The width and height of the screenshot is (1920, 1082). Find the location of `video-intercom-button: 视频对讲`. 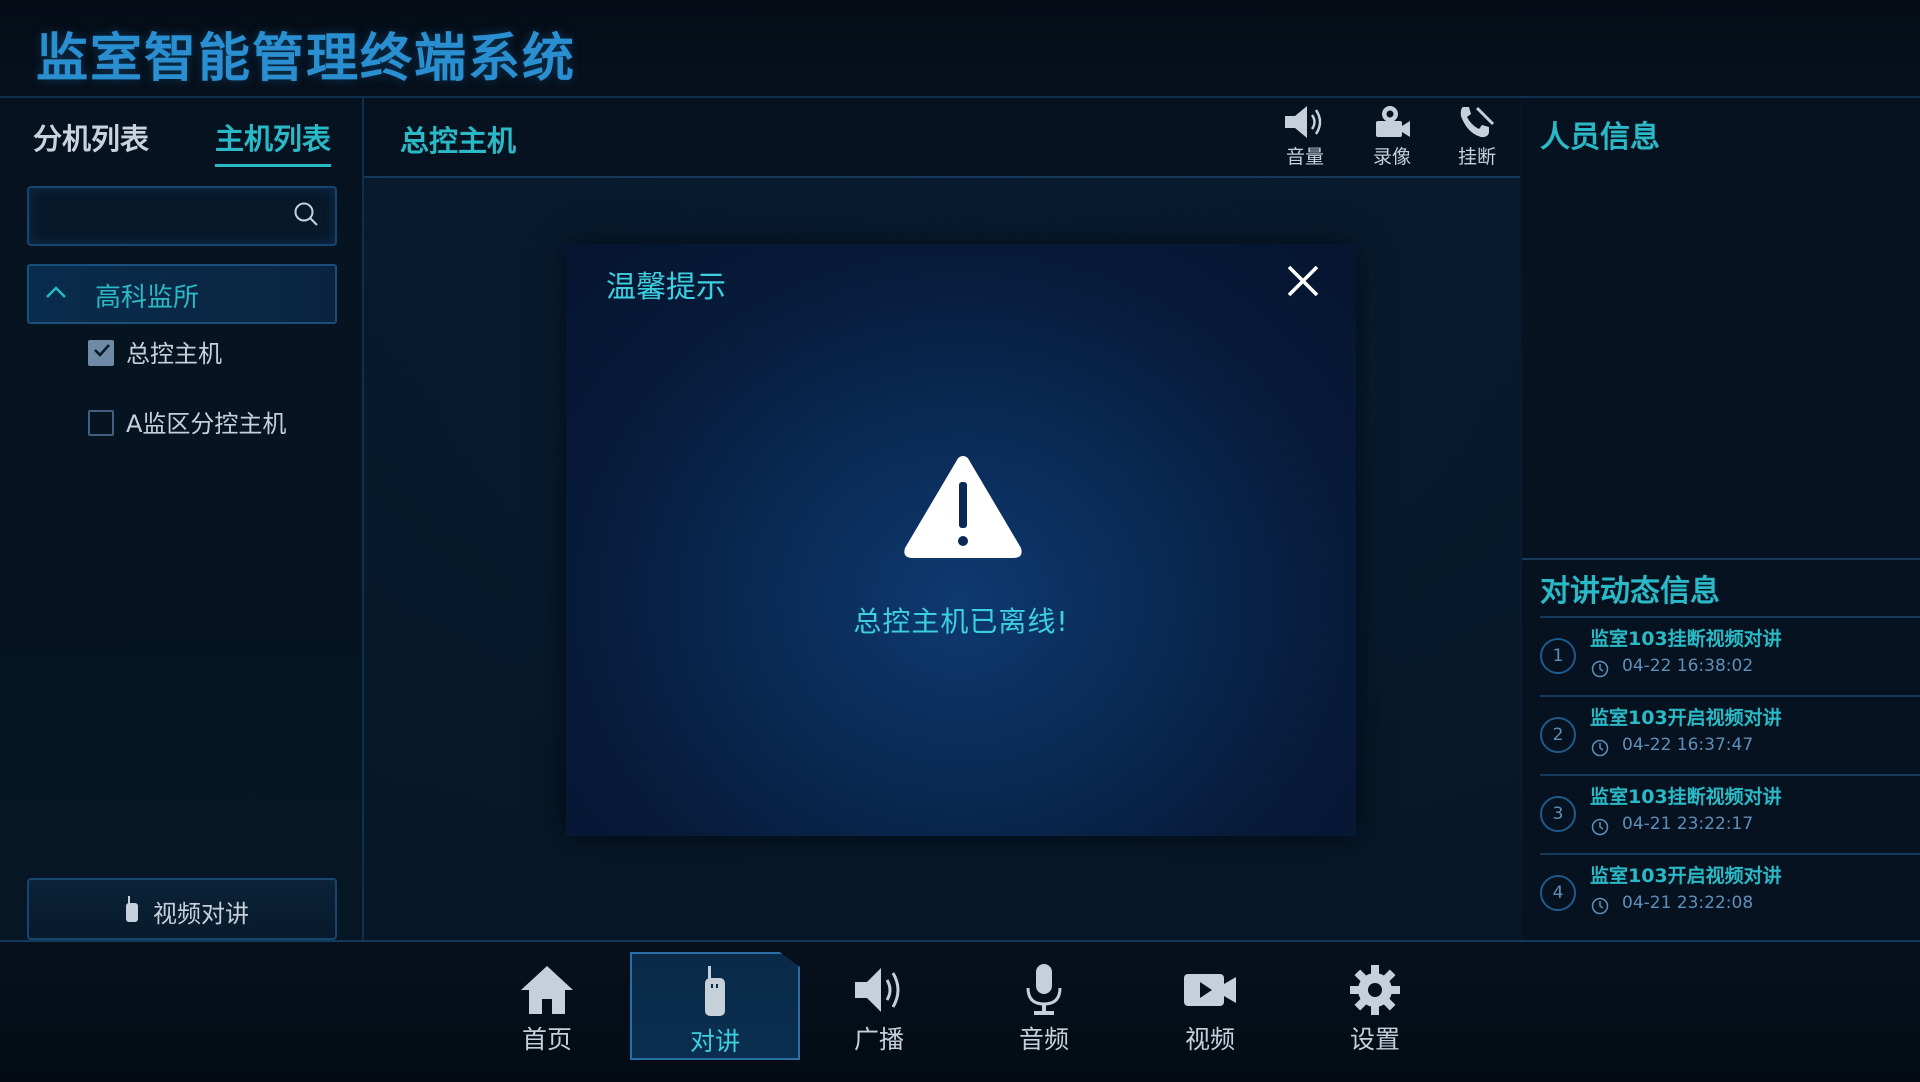

video-intercom-button: 视频对讲 is located at coordinates (182, 909).